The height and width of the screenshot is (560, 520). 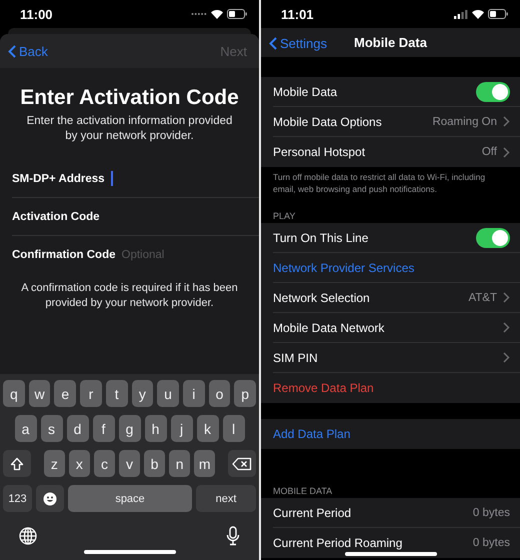 What do you see at coordinates (337, 543) in the screenshot?
I see `usage-label: Current Period Roaming` at bounding box center [337, 543].